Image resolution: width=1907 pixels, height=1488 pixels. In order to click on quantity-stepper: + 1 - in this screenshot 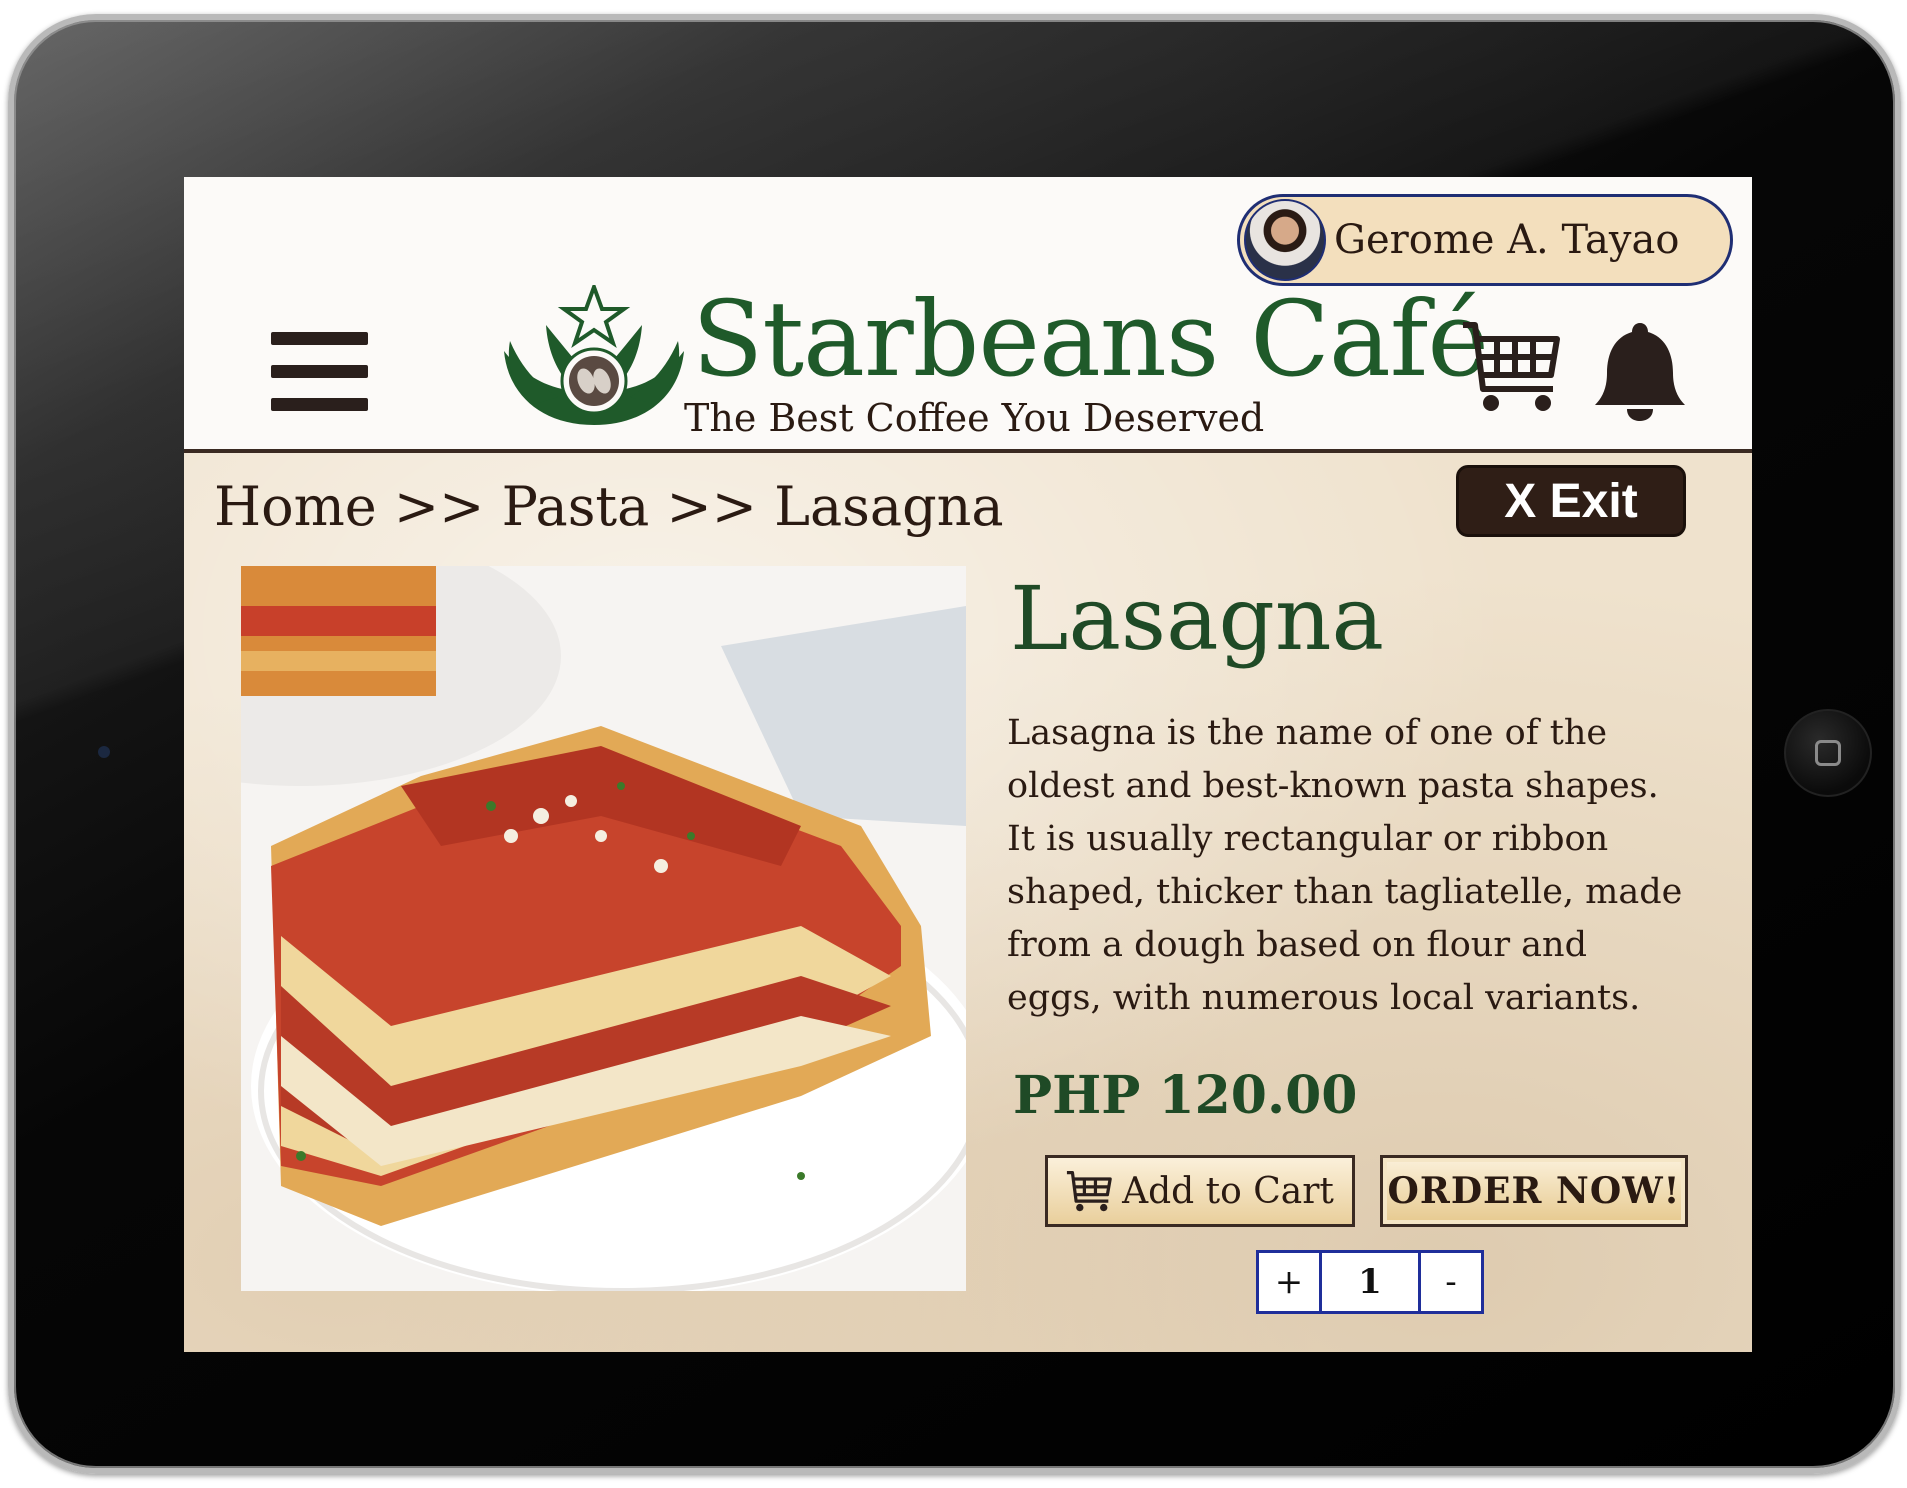, I will do `click(1370, 1282)`.